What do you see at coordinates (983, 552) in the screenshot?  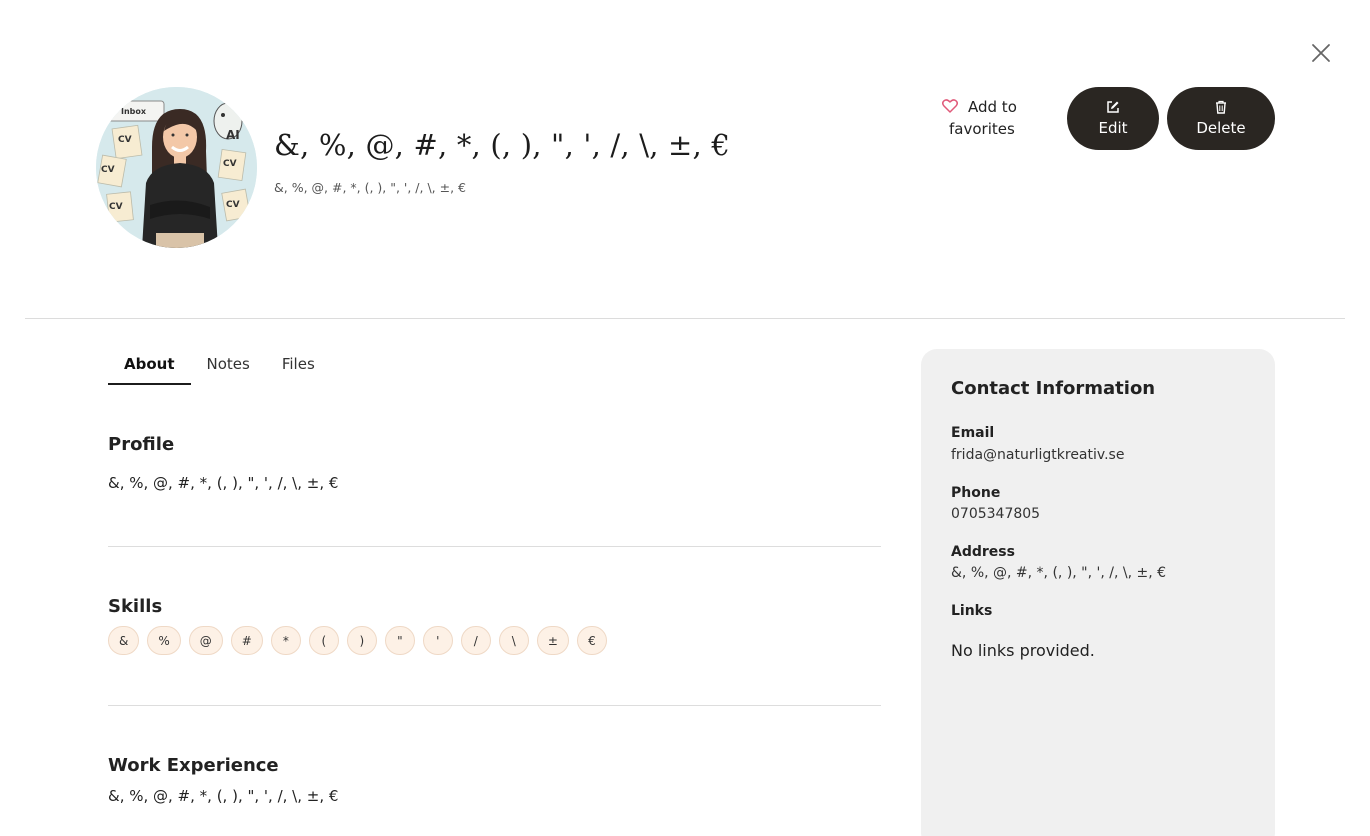 I see `address-label: Address` at bounding box center [983, 552].